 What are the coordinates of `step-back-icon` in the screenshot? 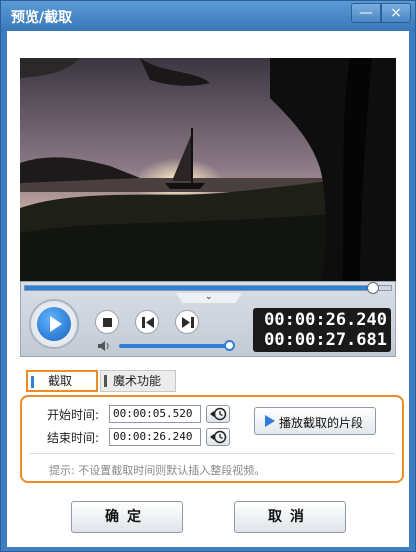 It's located at (148, 322).